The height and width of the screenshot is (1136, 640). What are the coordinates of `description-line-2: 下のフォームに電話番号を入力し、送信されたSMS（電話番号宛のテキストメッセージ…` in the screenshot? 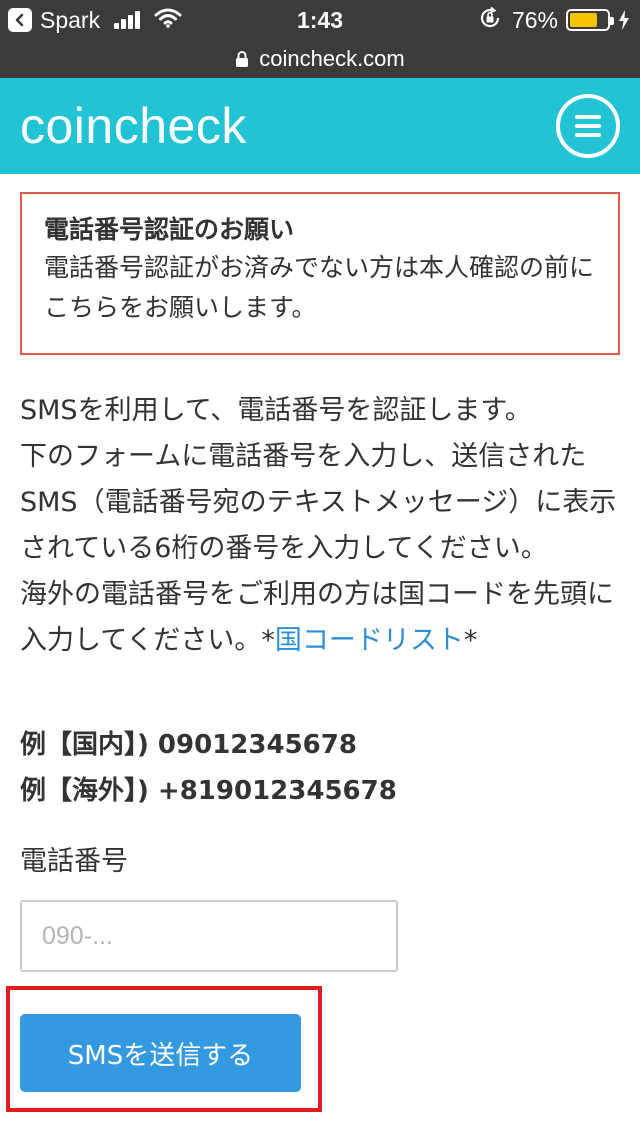 It's located at (318, 502).